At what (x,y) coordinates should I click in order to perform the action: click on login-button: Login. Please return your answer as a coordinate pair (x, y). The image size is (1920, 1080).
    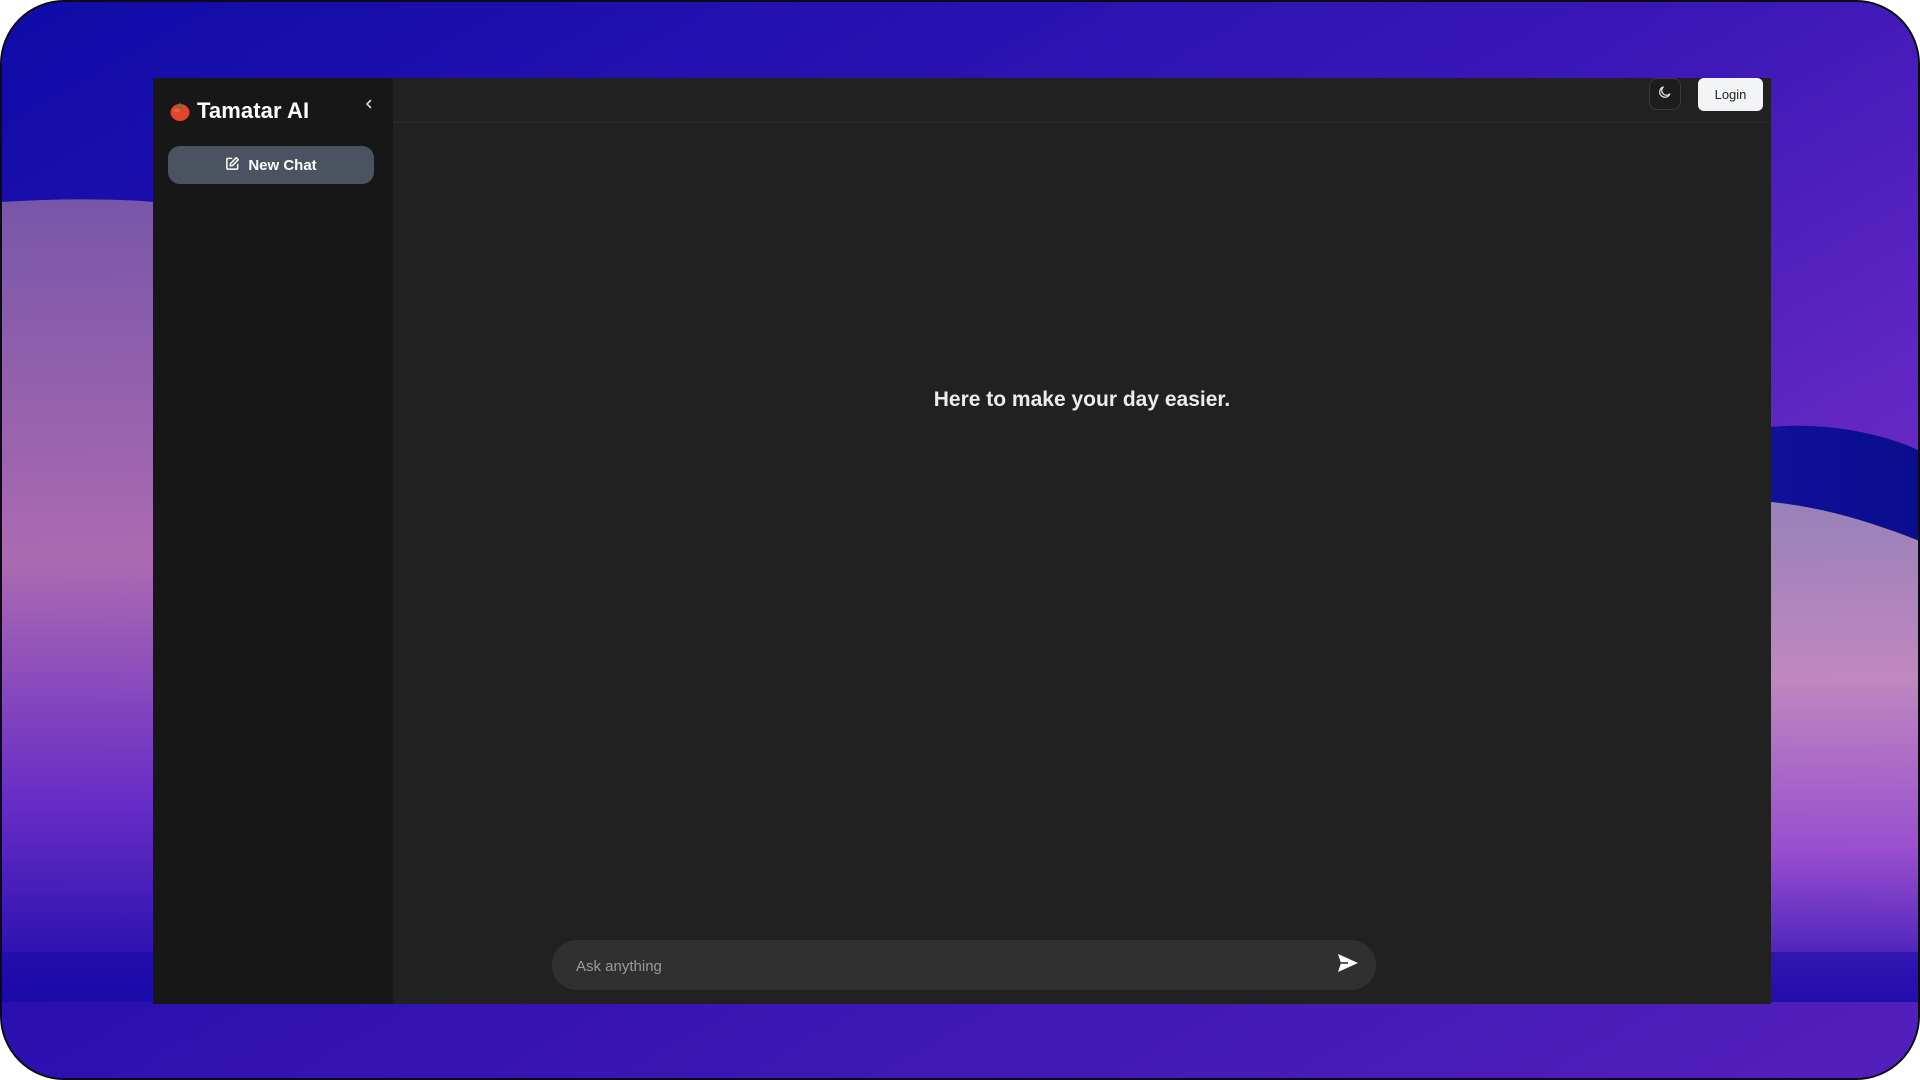
    Looking at the image, I should click on (1730, 94).